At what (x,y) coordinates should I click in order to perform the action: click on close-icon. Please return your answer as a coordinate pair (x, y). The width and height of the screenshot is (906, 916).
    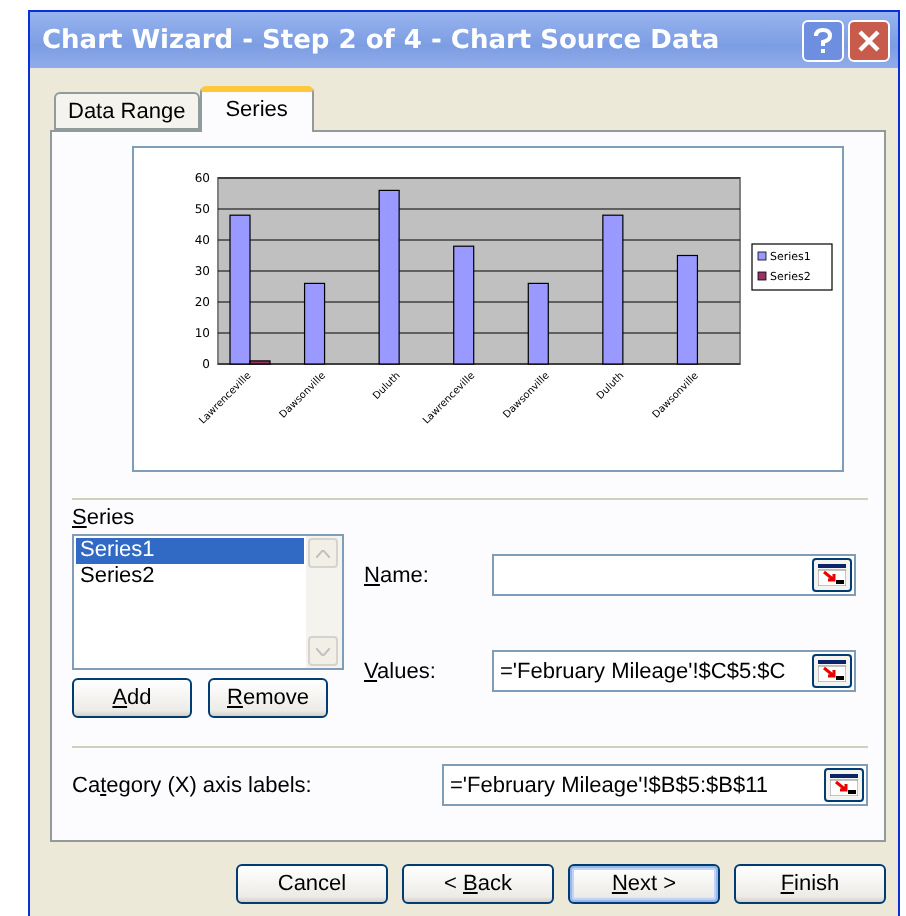
    Looking at the image, I should click on (869, 40).